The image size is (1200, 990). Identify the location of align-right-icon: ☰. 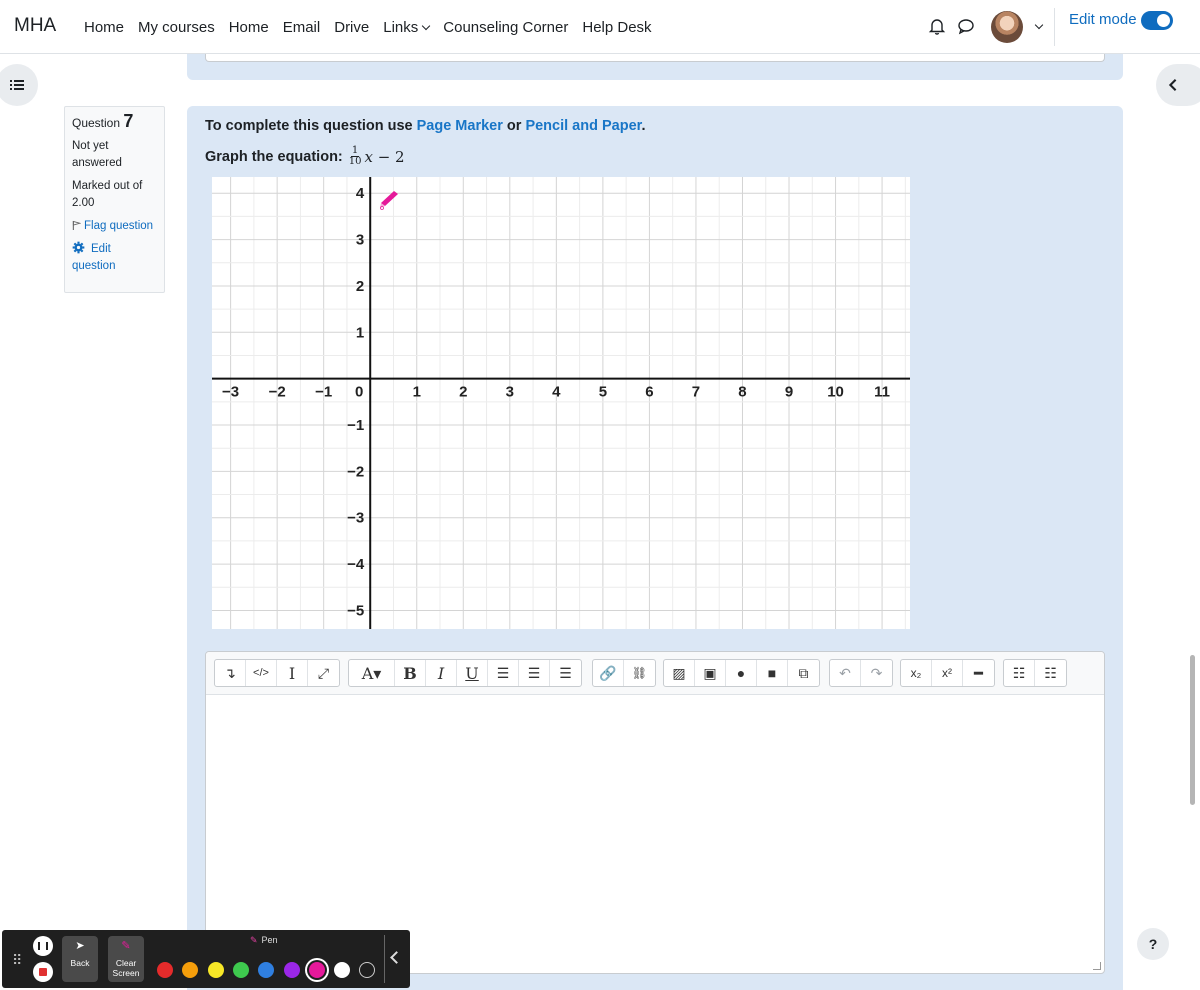
(565, 673).